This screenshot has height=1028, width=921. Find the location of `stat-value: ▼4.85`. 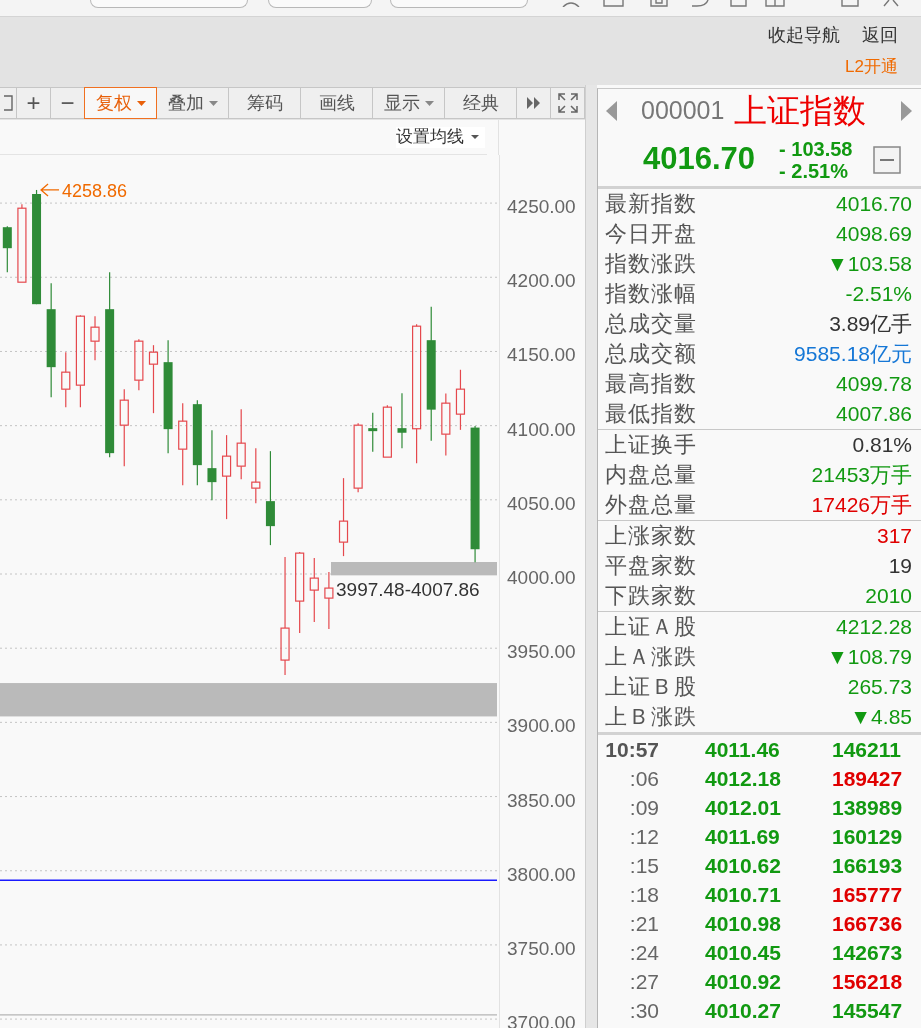

stat-value: ▼4.85 is located at coordinates (881, 717).